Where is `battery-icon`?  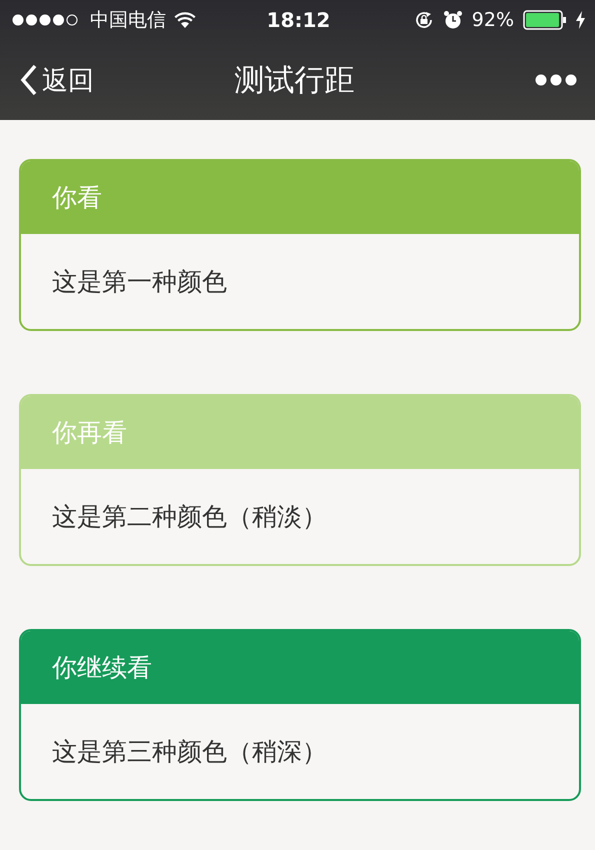
battery-icon is located at coordinates (545, 20).